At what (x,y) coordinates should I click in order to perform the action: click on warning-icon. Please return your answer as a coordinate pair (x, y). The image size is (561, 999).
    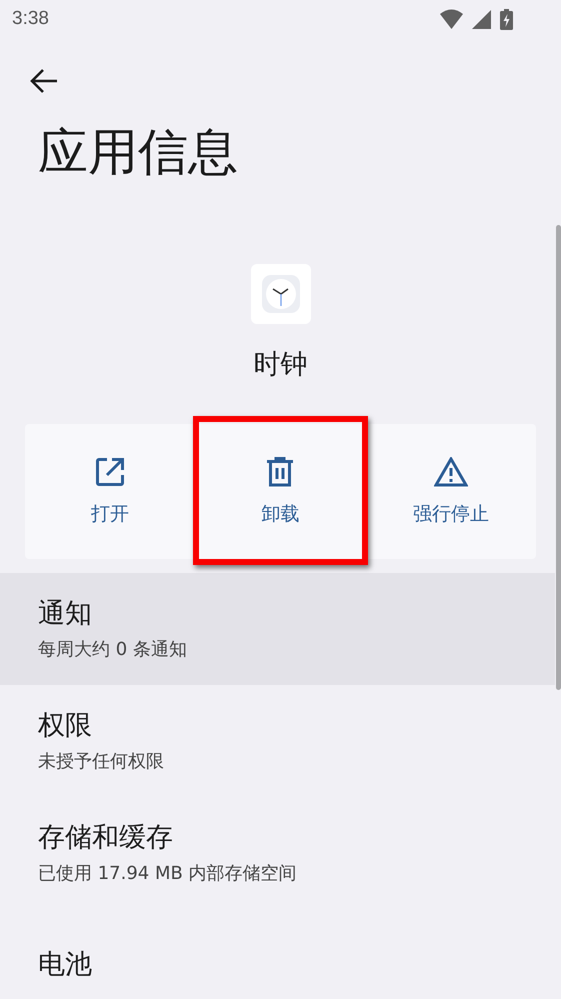
    Looking at the image, I should click on (451, 471).